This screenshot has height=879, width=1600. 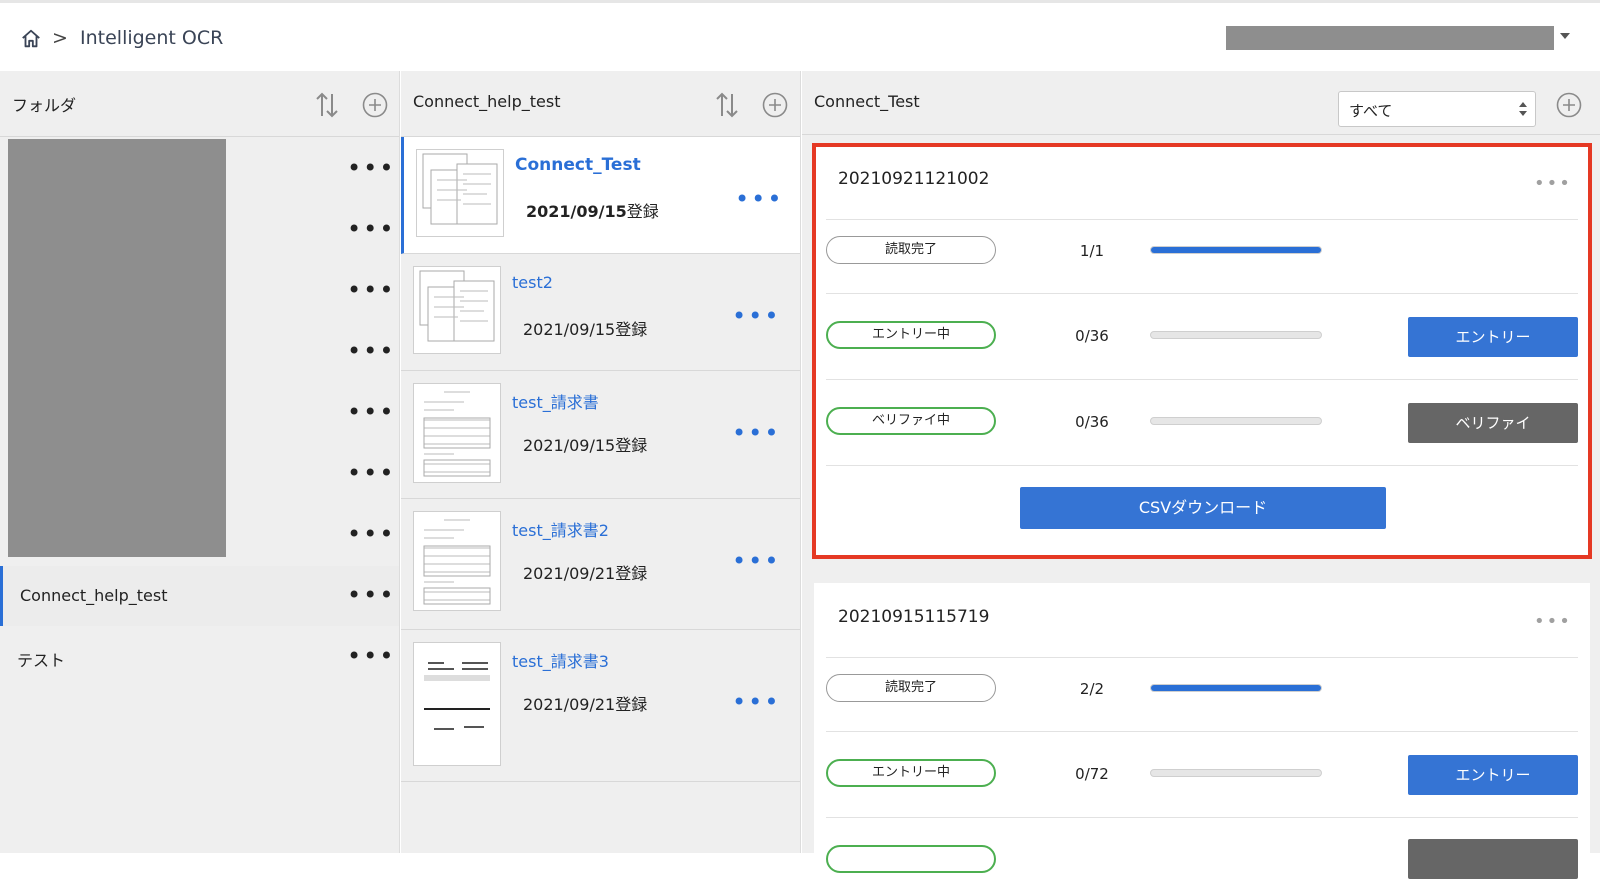 What do you see at coordinates (914, 179) in the screenshot?
I see `batch-id: 20210921121002` at bounding box center [914, 179].